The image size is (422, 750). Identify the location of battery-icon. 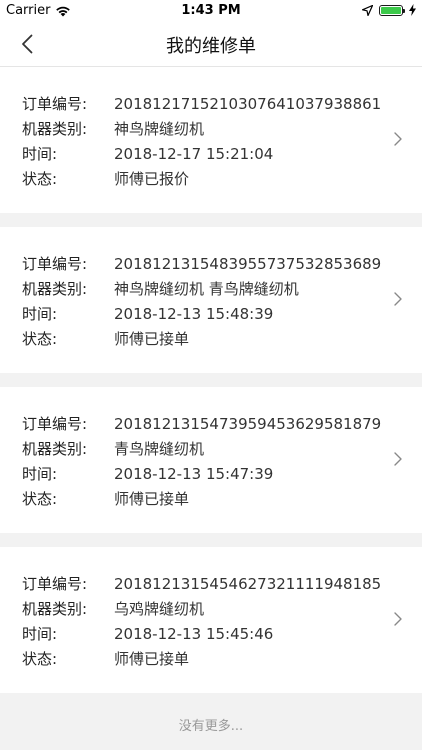
(392, 10).